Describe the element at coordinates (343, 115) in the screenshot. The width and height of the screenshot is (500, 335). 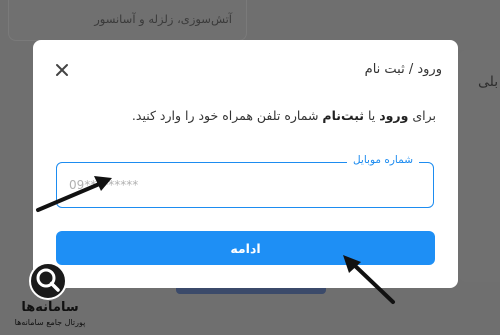
I see `instruction-signup: ثبت‌نام` at that location.